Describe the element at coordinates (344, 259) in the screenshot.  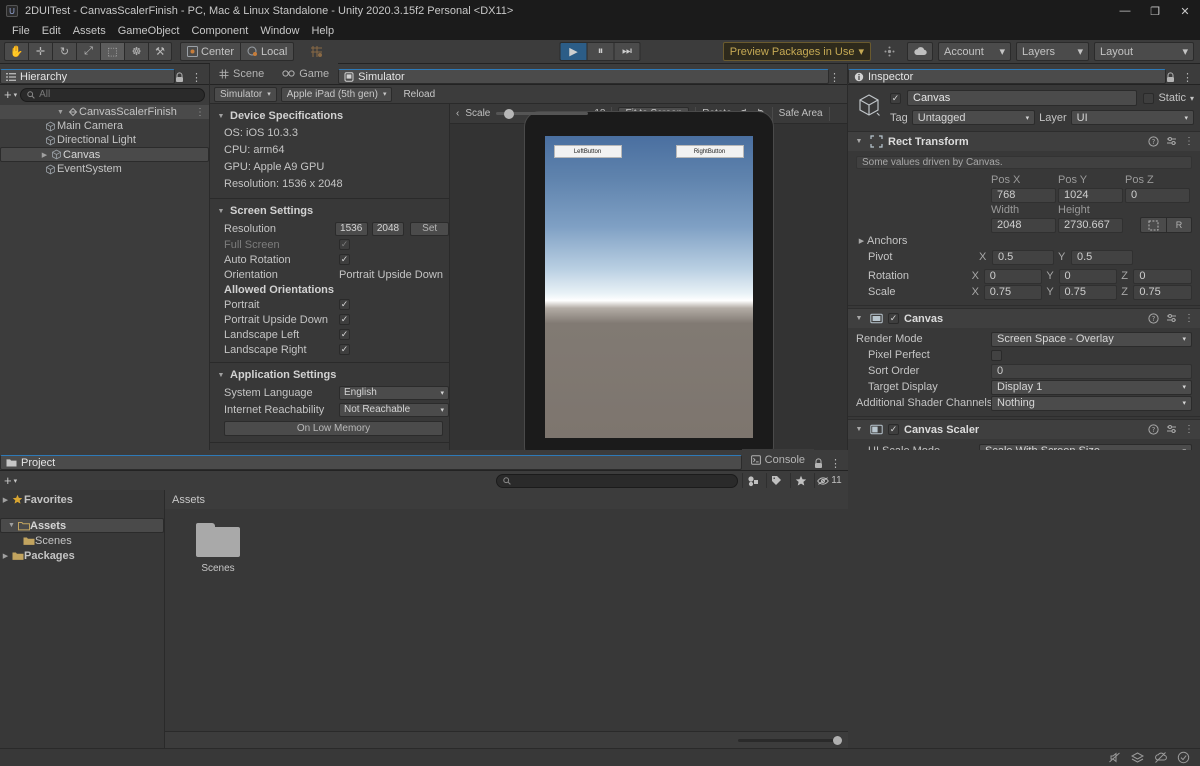
I see `auto-rotation-checkbox: ✓` at that location.